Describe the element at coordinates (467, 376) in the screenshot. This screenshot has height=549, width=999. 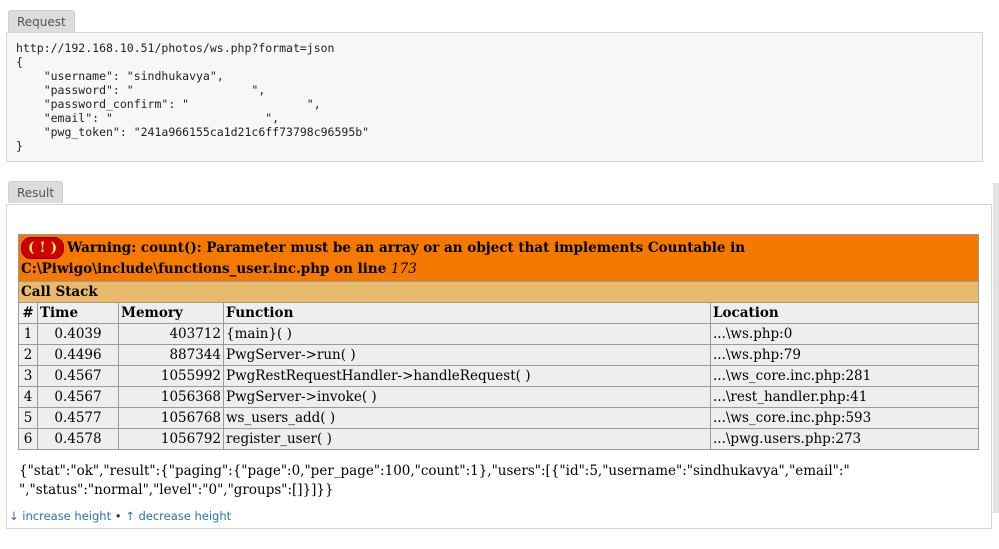
I see `cell-function: PwgRestRequestHandler->handleRequest( )` at that location.